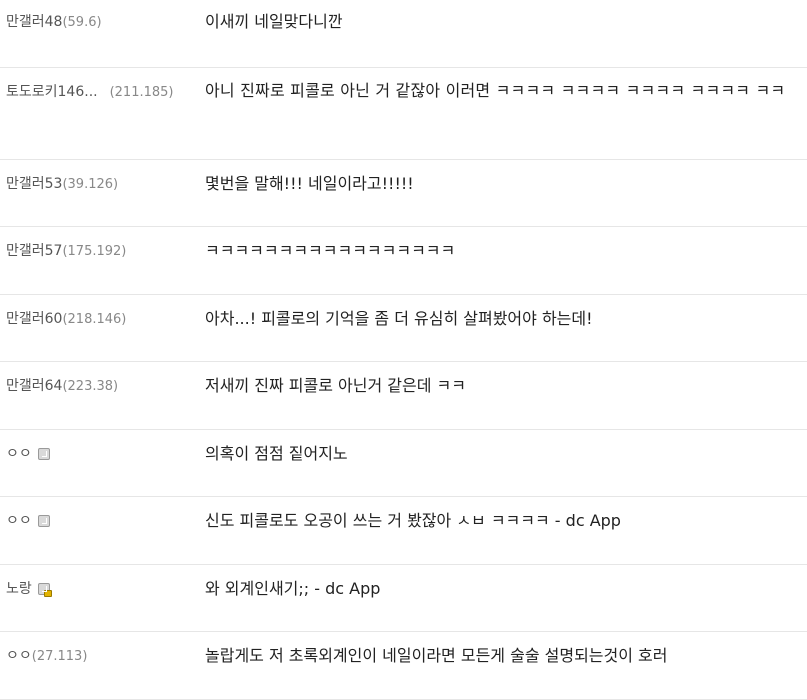 This screenshot has width=807, height=700. What do you see at coordinates (34, 22) in the screenshot?
I see `author-nickname: 만갤러48` at bounding box center [34, 22].